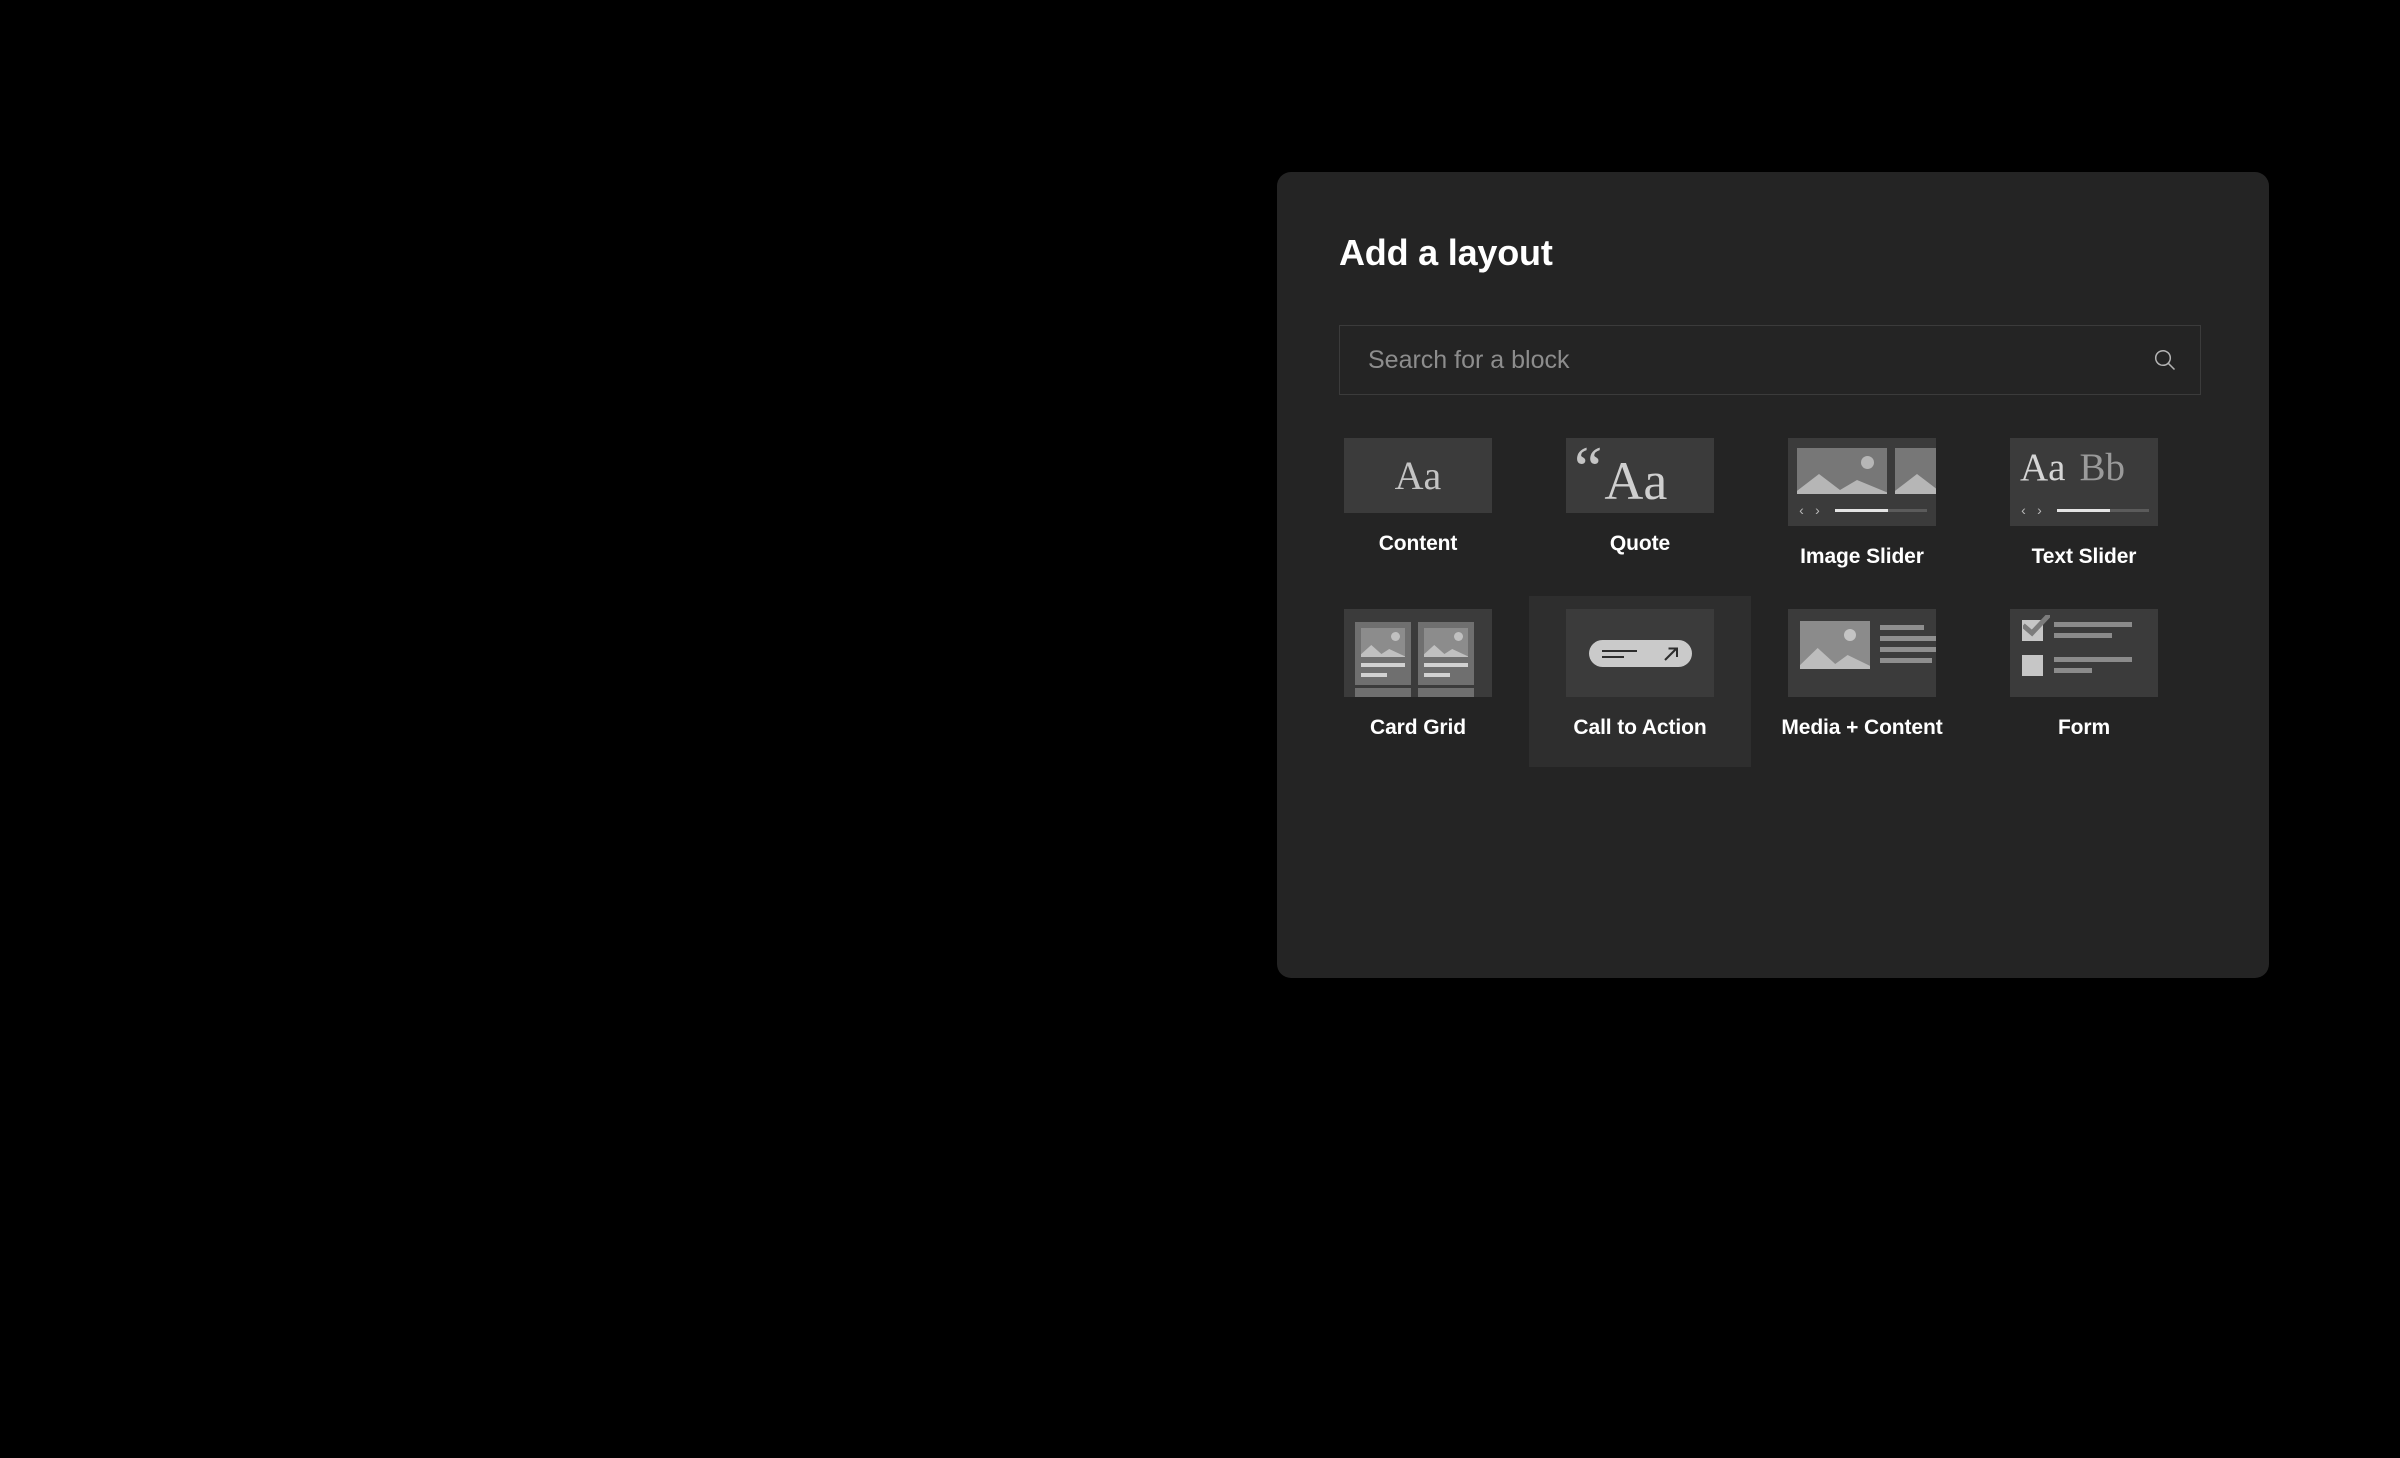  What do you see at coordinates (2043, 467) in the screenshot?
I see `text-slider-sample-a: Aa` at bounding box center [2043, 467].